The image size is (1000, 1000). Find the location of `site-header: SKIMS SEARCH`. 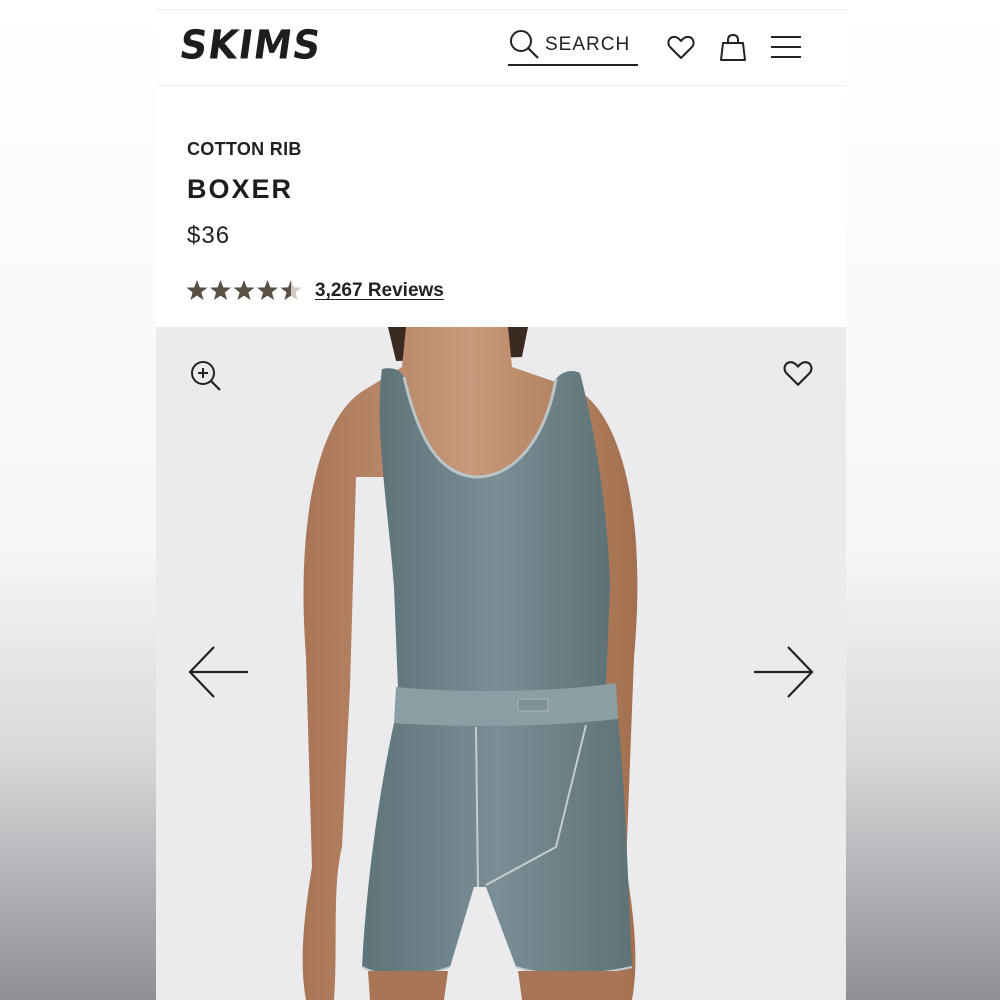

site-header: SKIMS SEARCH is located at coordinates (501, 48).